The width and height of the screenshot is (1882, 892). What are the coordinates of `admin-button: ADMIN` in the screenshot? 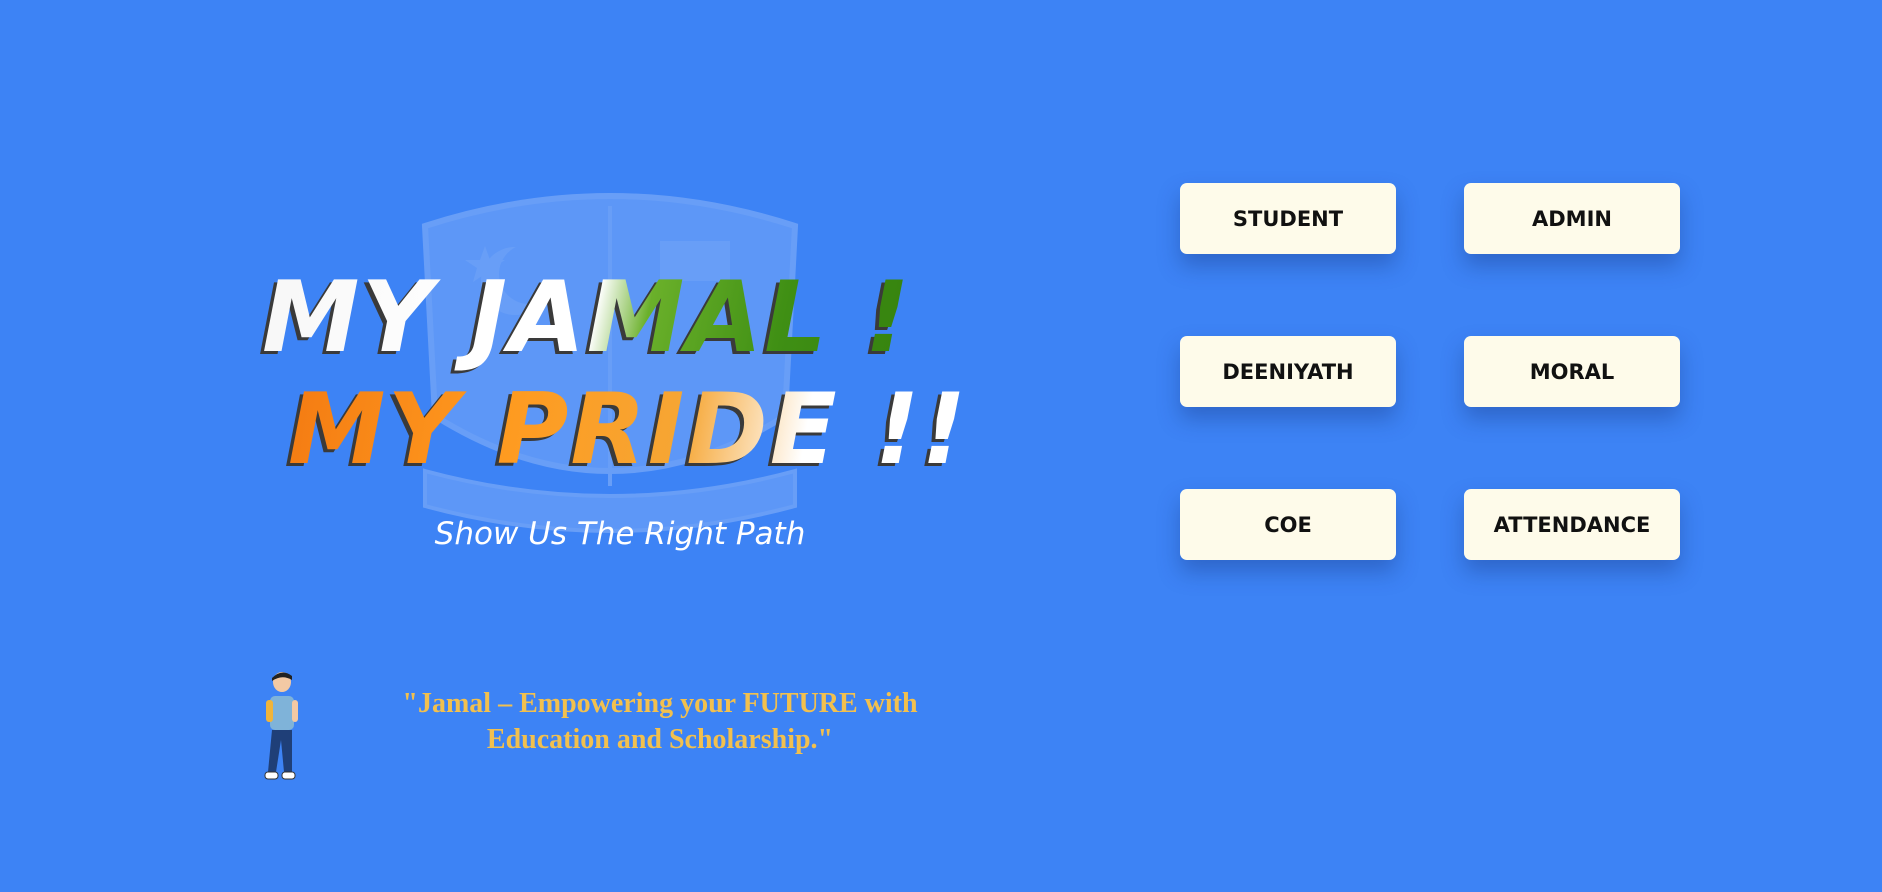 It's located at (1572, 218).